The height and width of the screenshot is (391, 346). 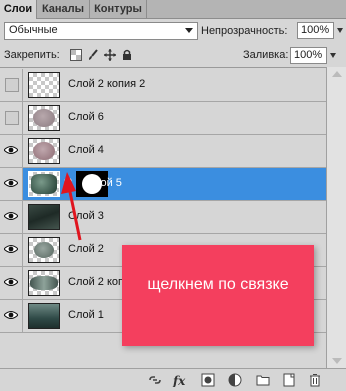 What do you see at coordinates (315, 380) in the screenshot?
I see `trash-icon` at bounding box center [315, 380].